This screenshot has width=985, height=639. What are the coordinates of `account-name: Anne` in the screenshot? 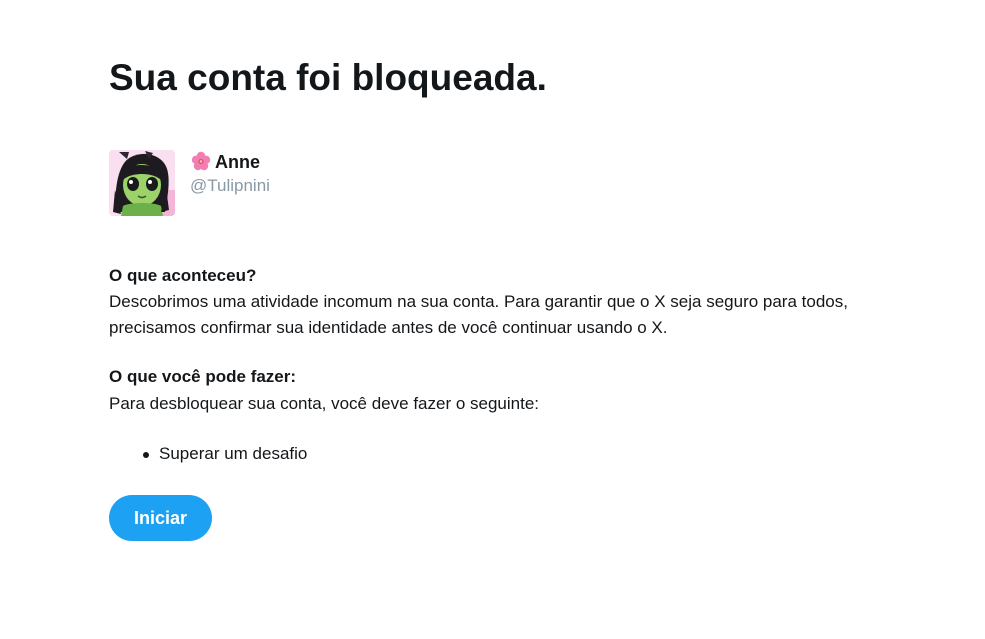 It's located at (225, 162).